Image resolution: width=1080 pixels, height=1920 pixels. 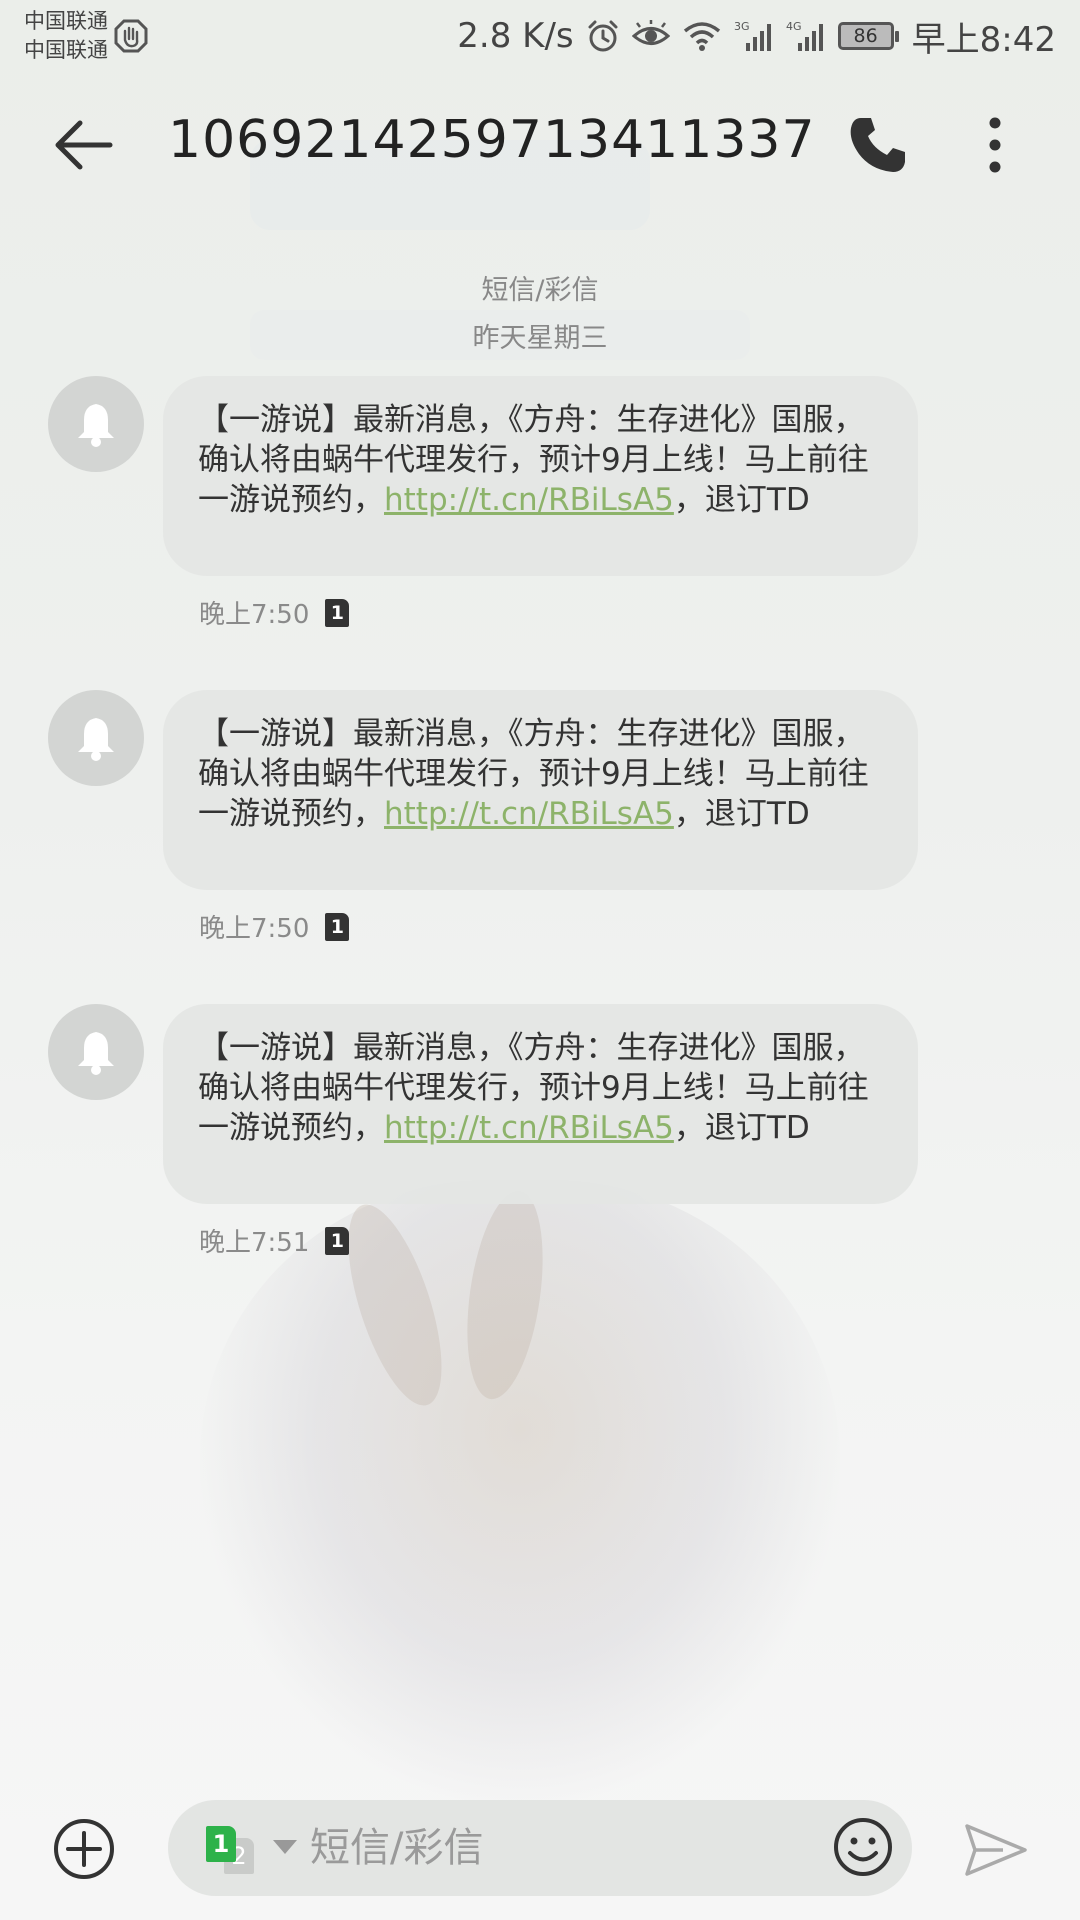 What do you see at coordinates (603, 36) in the screenshot?
I see `alarm-icon` at bounding box center [603, 36].